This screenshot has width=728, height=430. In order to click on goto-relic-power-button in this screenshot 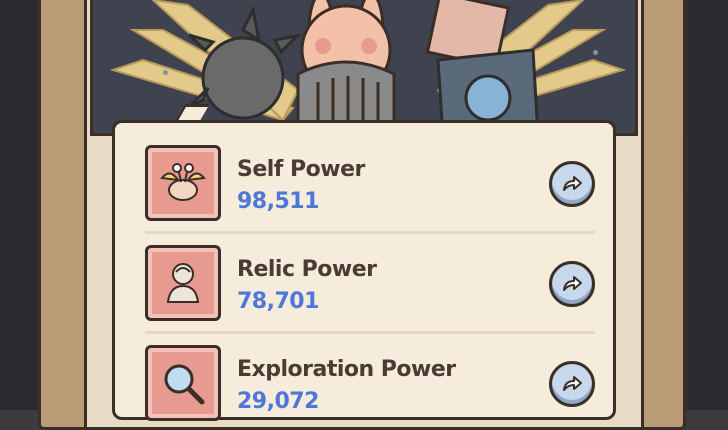, I will do `click(572, 284)`.